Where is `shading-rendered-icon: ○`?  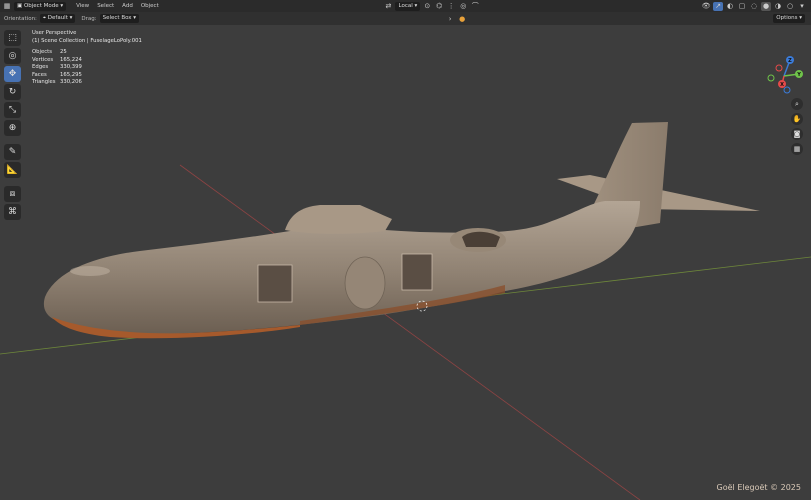 shading-rendered-icon: ○ is located at coordinates (790, 6).